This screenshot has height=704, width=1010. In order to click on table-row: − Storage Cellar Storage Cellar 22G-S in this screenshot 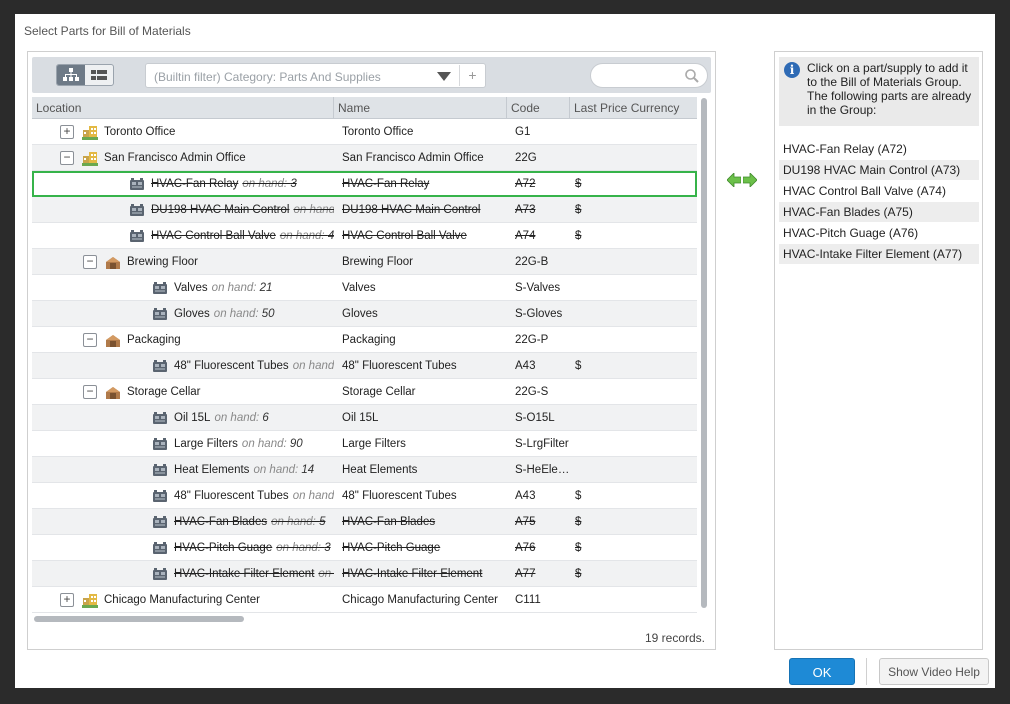, I will do `click(364, 392)`.